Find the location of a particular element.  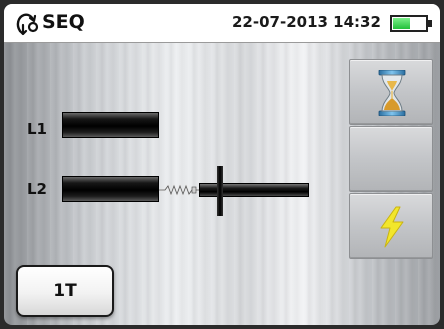

phase-label-l2: L2 is located at coordinates (37, 189).